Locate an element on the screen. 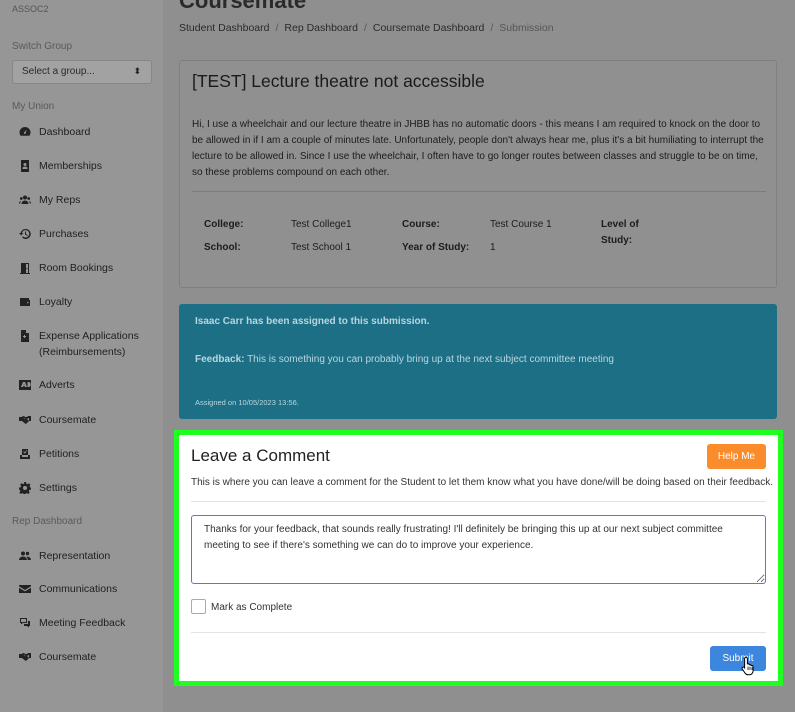  sidebar-item-label: My Reps is located at coordinates (60, 200).